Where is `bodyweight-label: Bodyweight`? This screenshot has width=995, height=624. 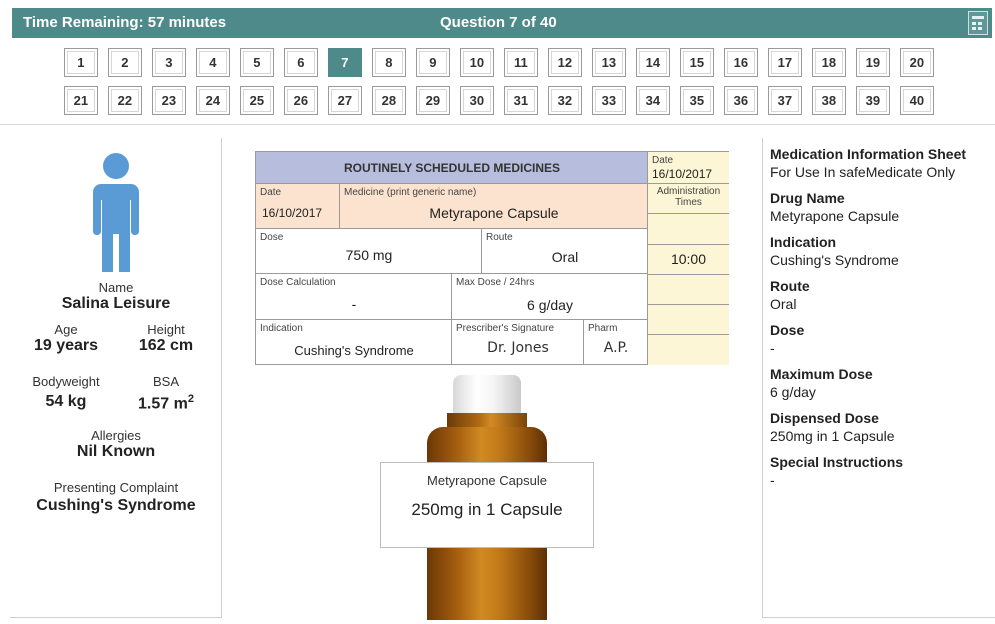
bodyweight-label: Bodyweight is located at coordinates (66, 381).